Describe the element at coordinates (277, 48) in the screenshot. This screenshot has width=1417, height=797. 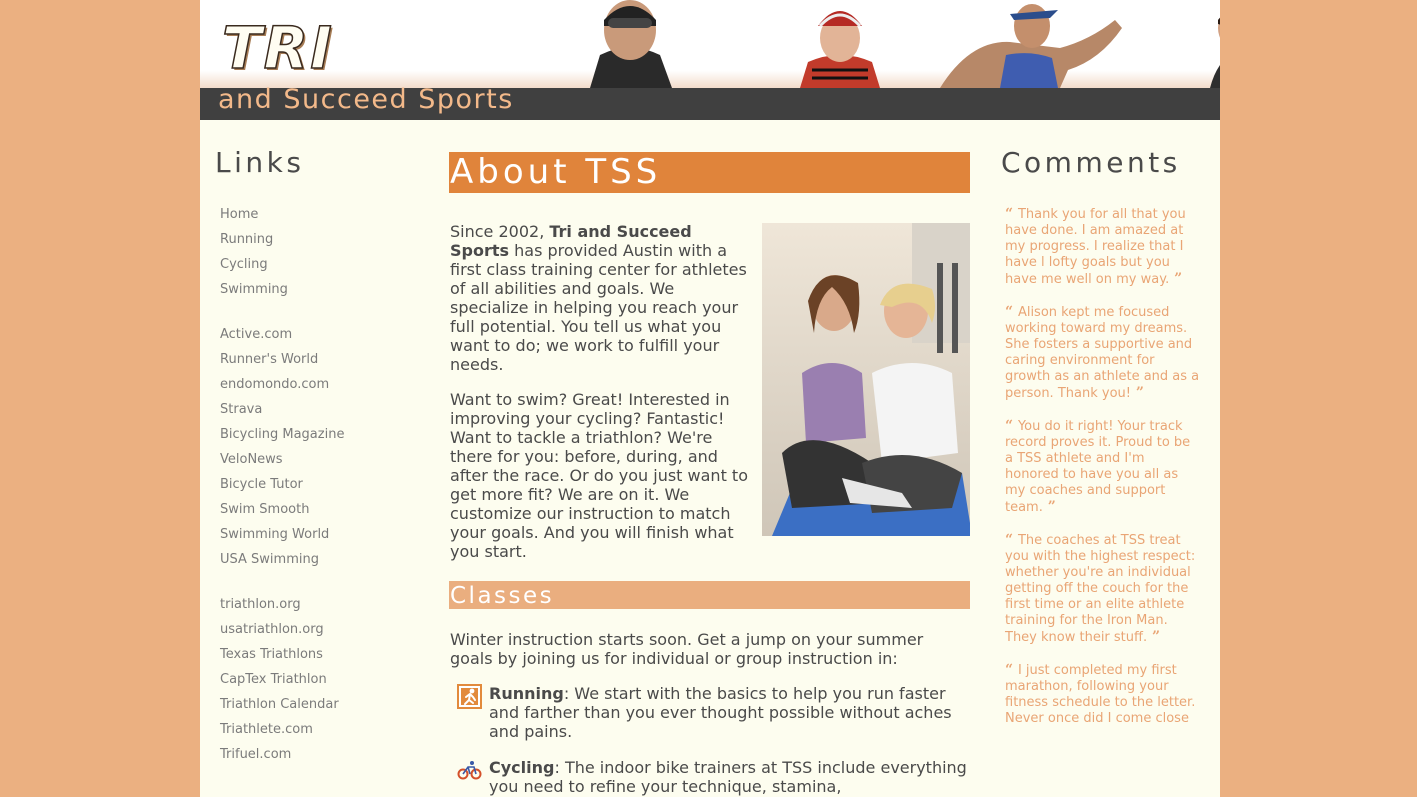
I see `site-logo: TRI` at that location.